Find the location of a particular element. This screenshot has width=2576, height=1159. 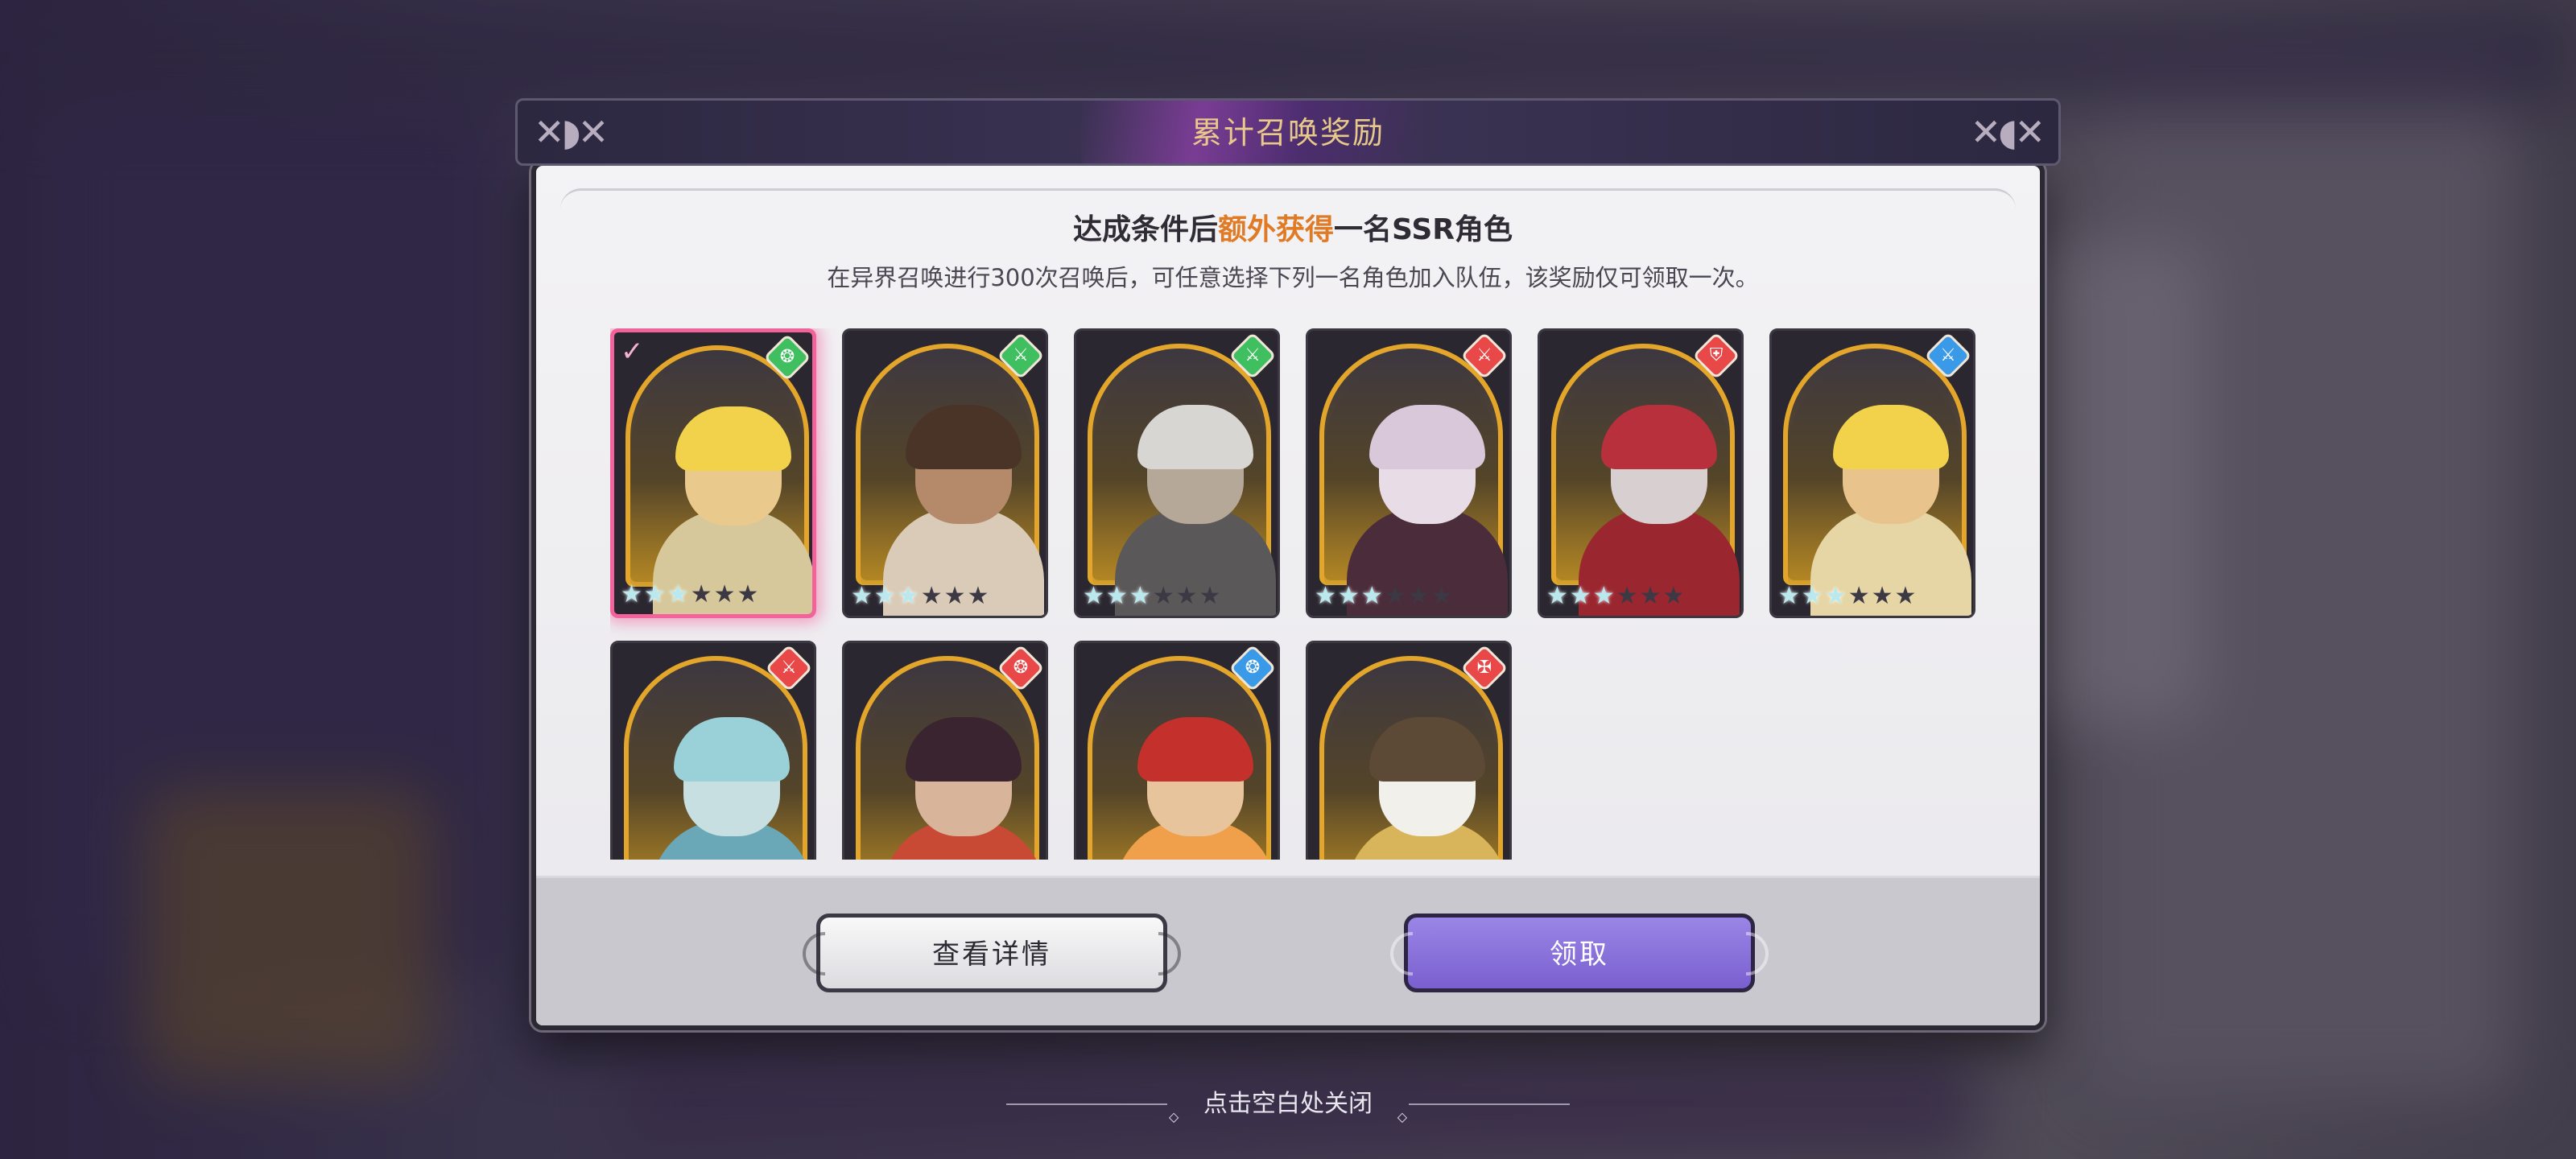

claim-label: 领取 is located at coordinates (1579, 954).